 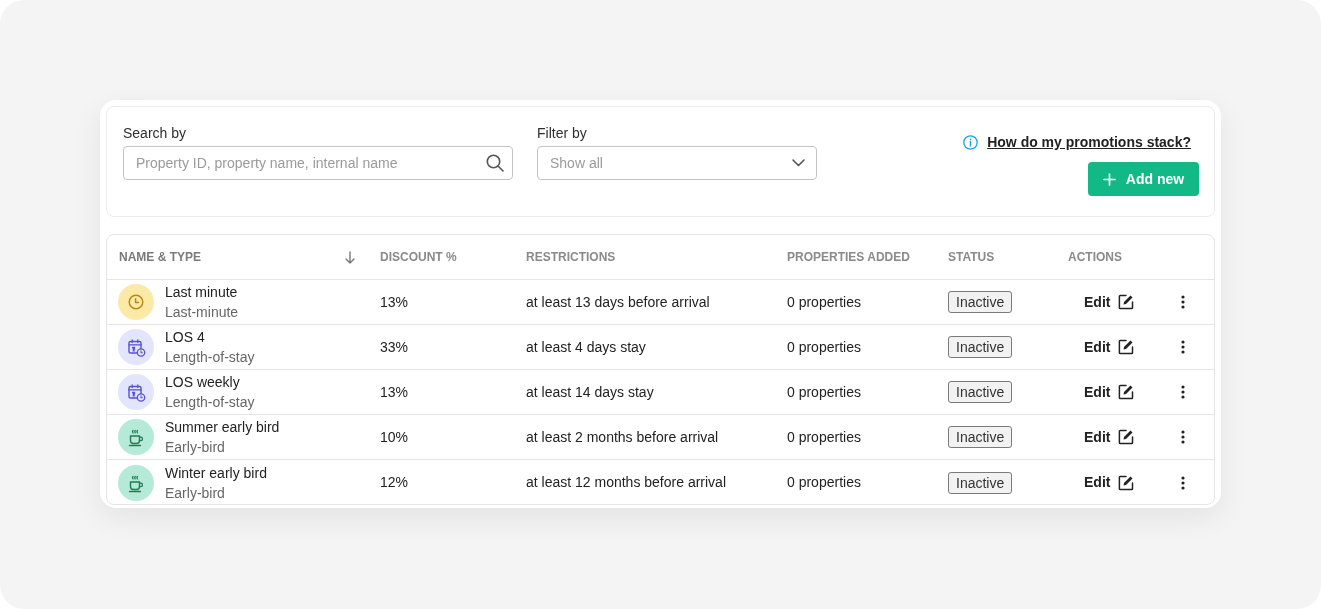 I want to click on column-header: NAME & TYPE, so click(x=160, y=257).